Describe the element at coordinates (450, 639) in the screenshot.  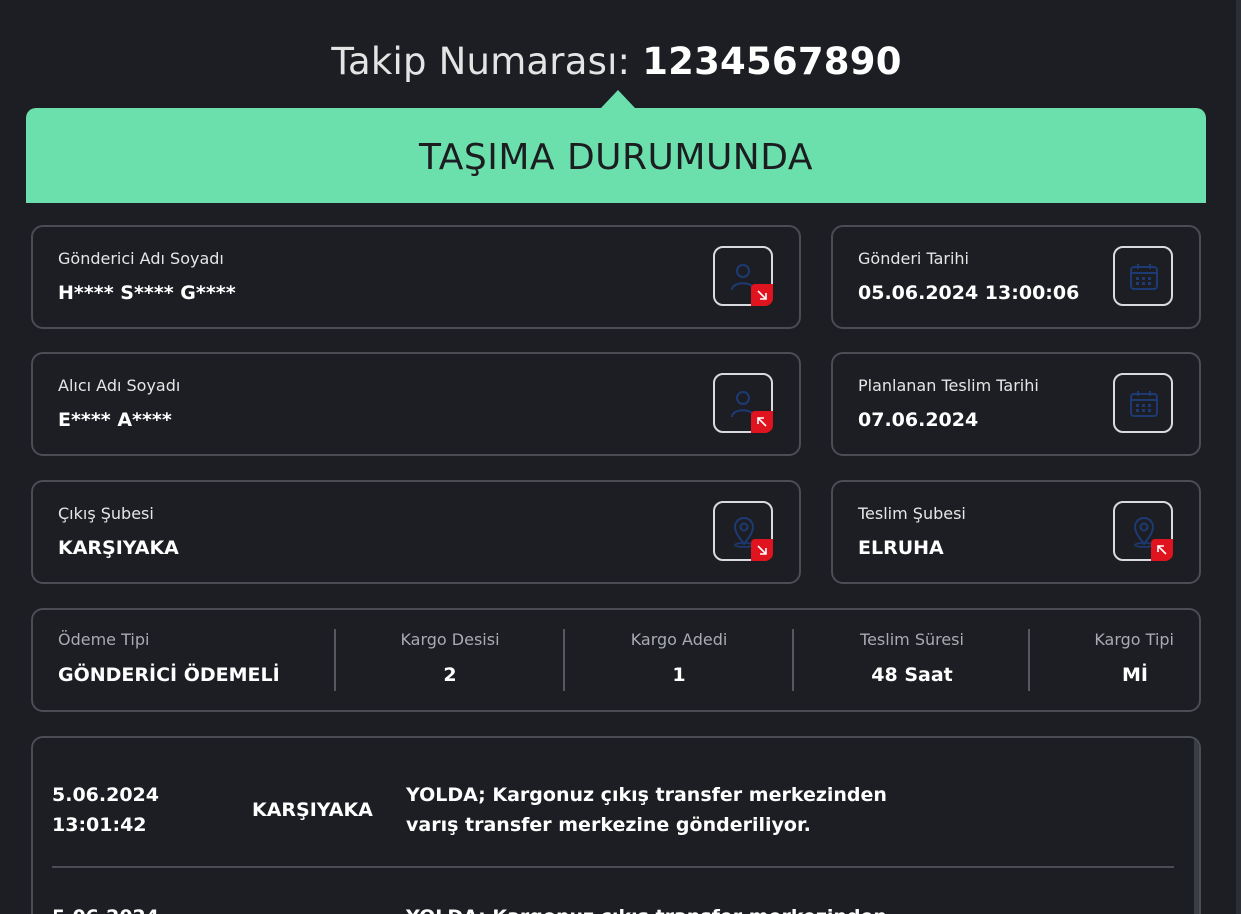
I see `cargo-desi-label: Kargo Desisi` at that location.